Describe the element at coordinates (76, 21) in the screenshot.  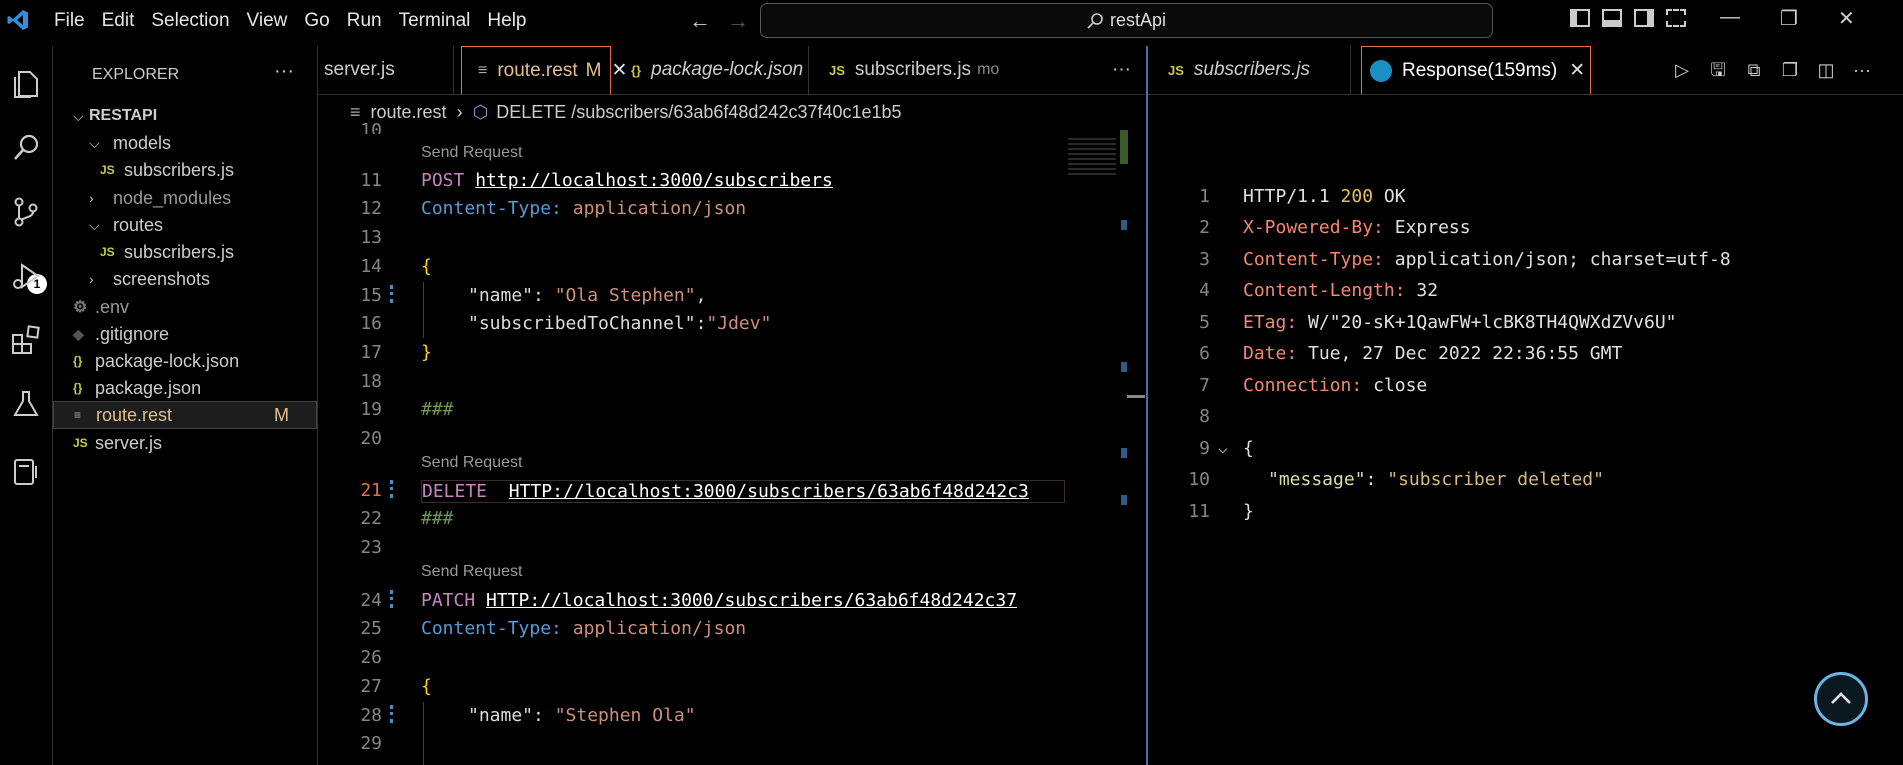
I see `menu-file: File` at that location.